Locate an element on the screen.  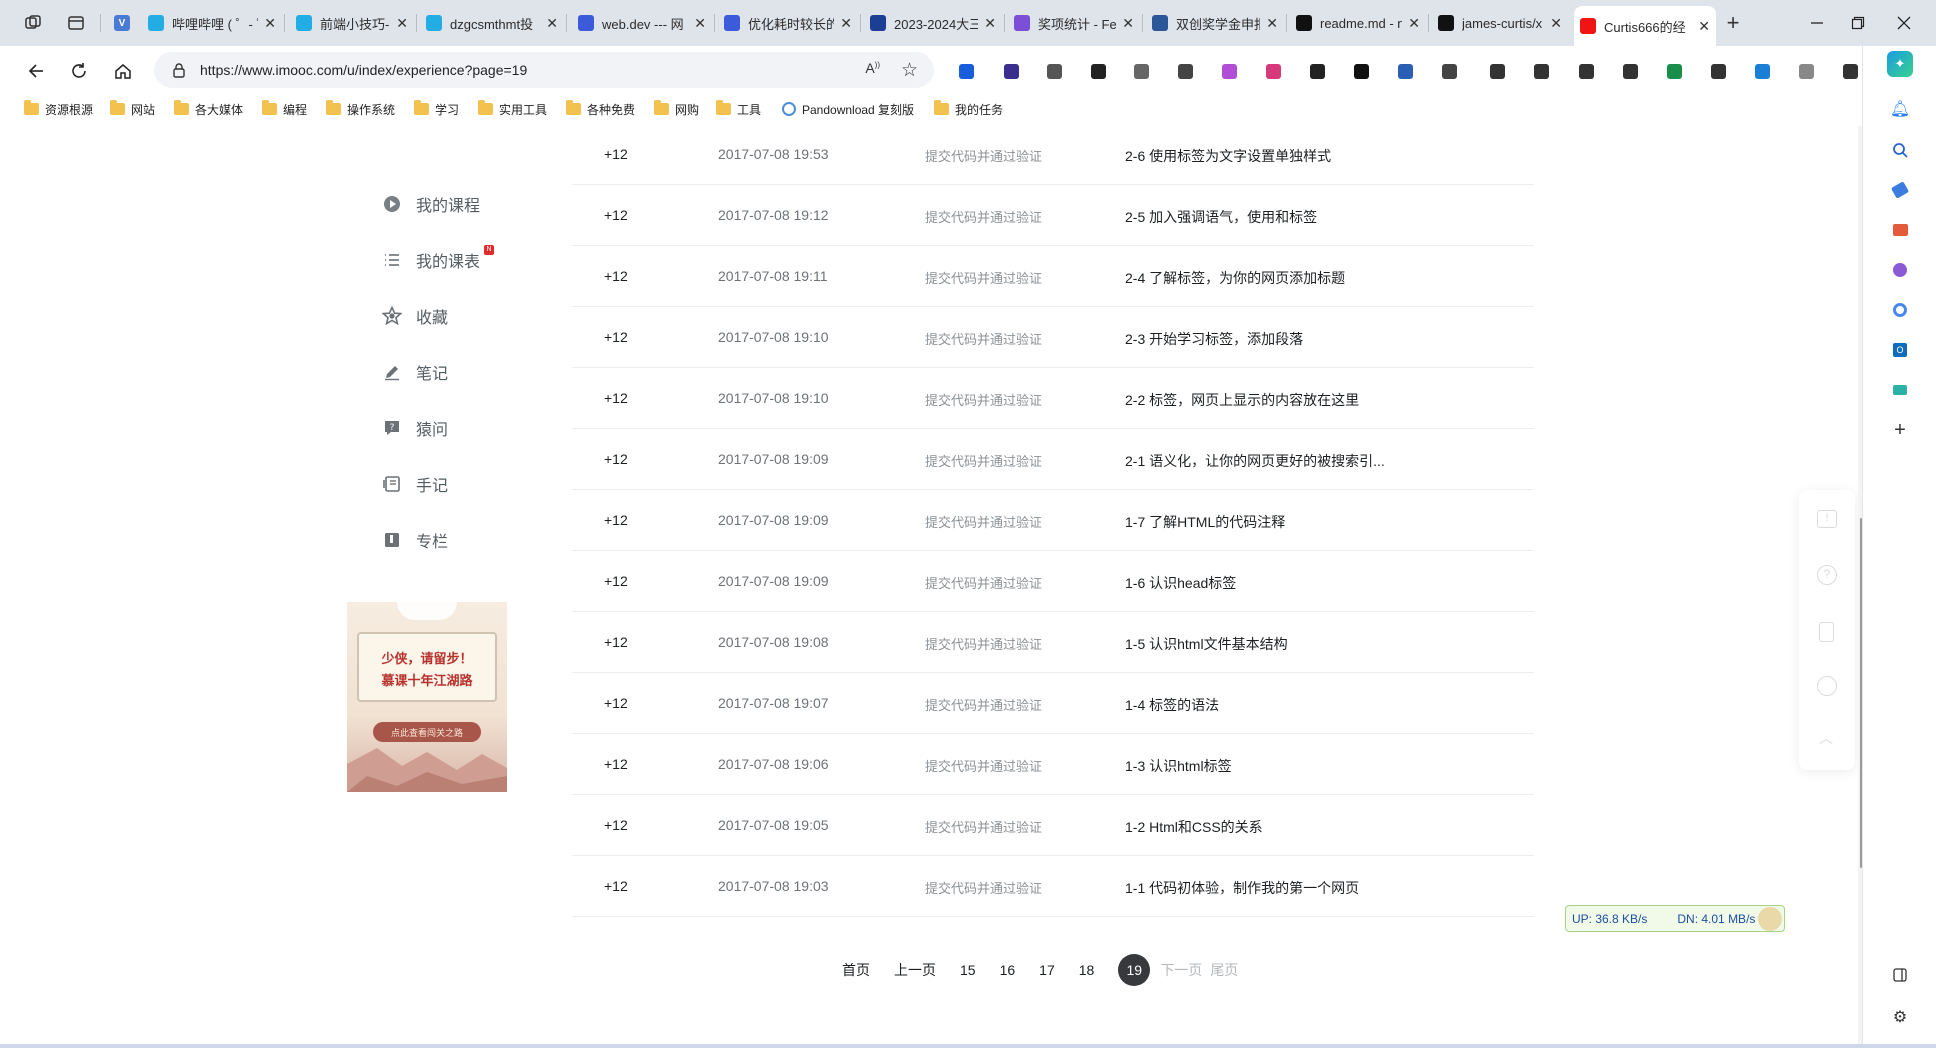
lock-icon is located at coordinates (179, 71).